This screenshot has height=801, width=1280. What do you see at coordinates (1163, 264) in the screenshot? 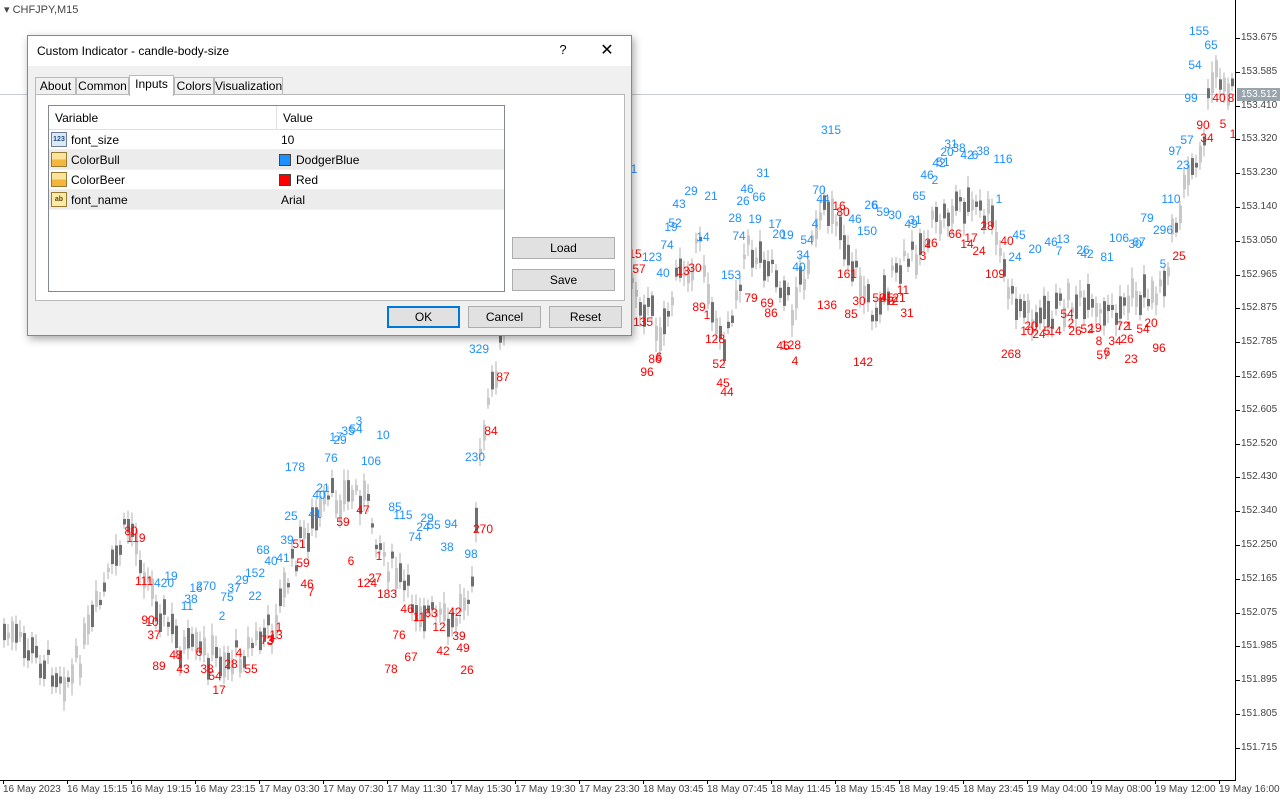
I see `bull-size-label: 5` at bounding box center [1163, 264].